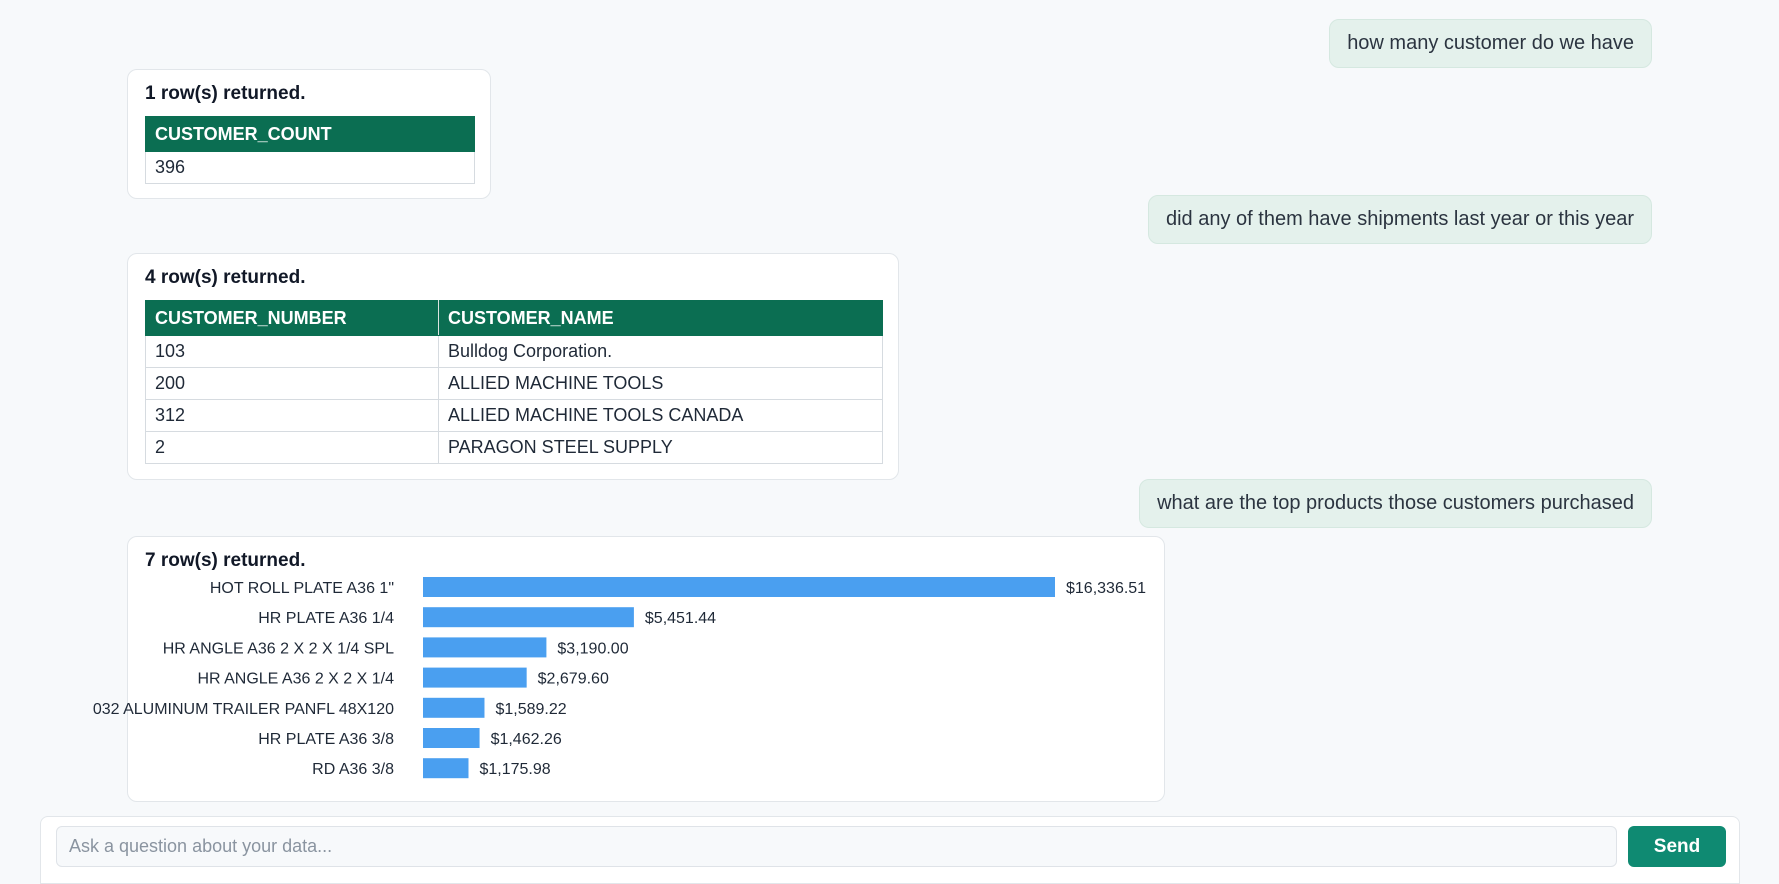 This screenshot has height=884, width=1779. What do you see at coordinates (660, 318) in the screenshot?
I see `column-header: CUSTOMER_NAME` at bounding box center [660, 318].